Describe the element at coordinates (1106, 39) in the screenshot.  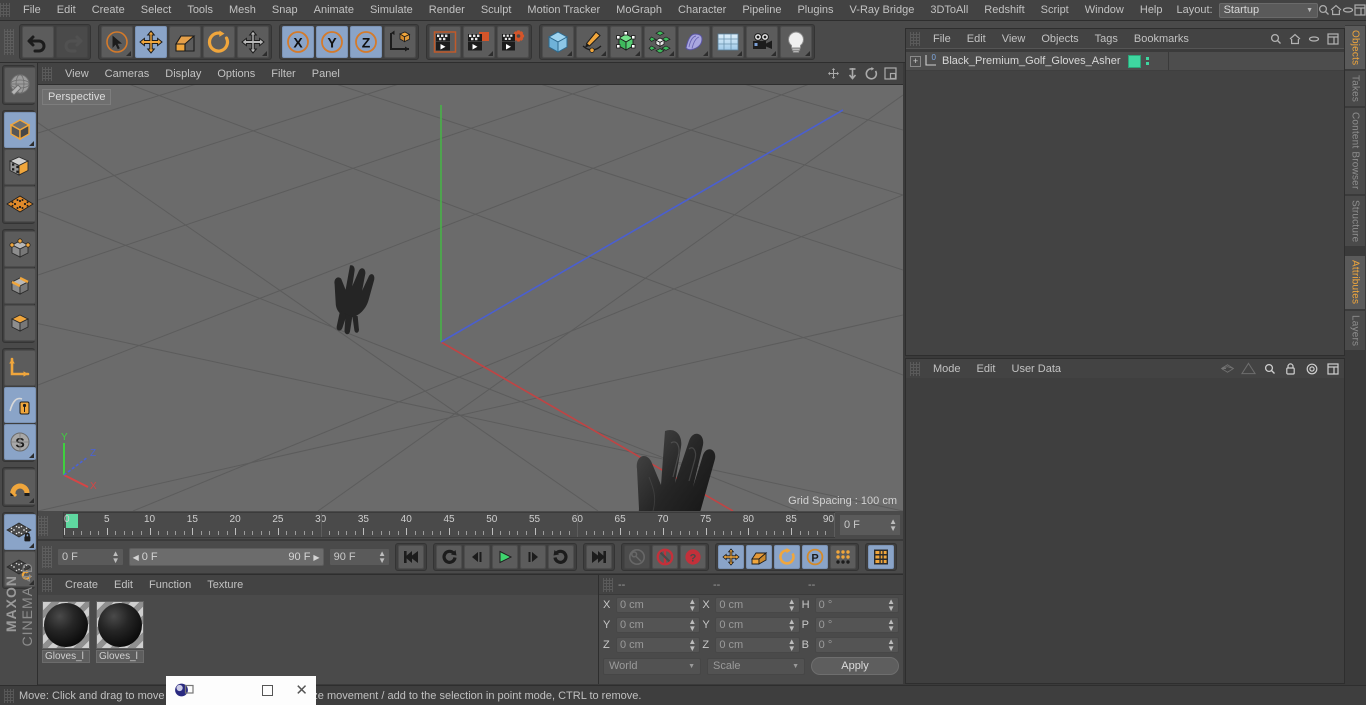
I see `object-menu-tags: Tags` at that location.